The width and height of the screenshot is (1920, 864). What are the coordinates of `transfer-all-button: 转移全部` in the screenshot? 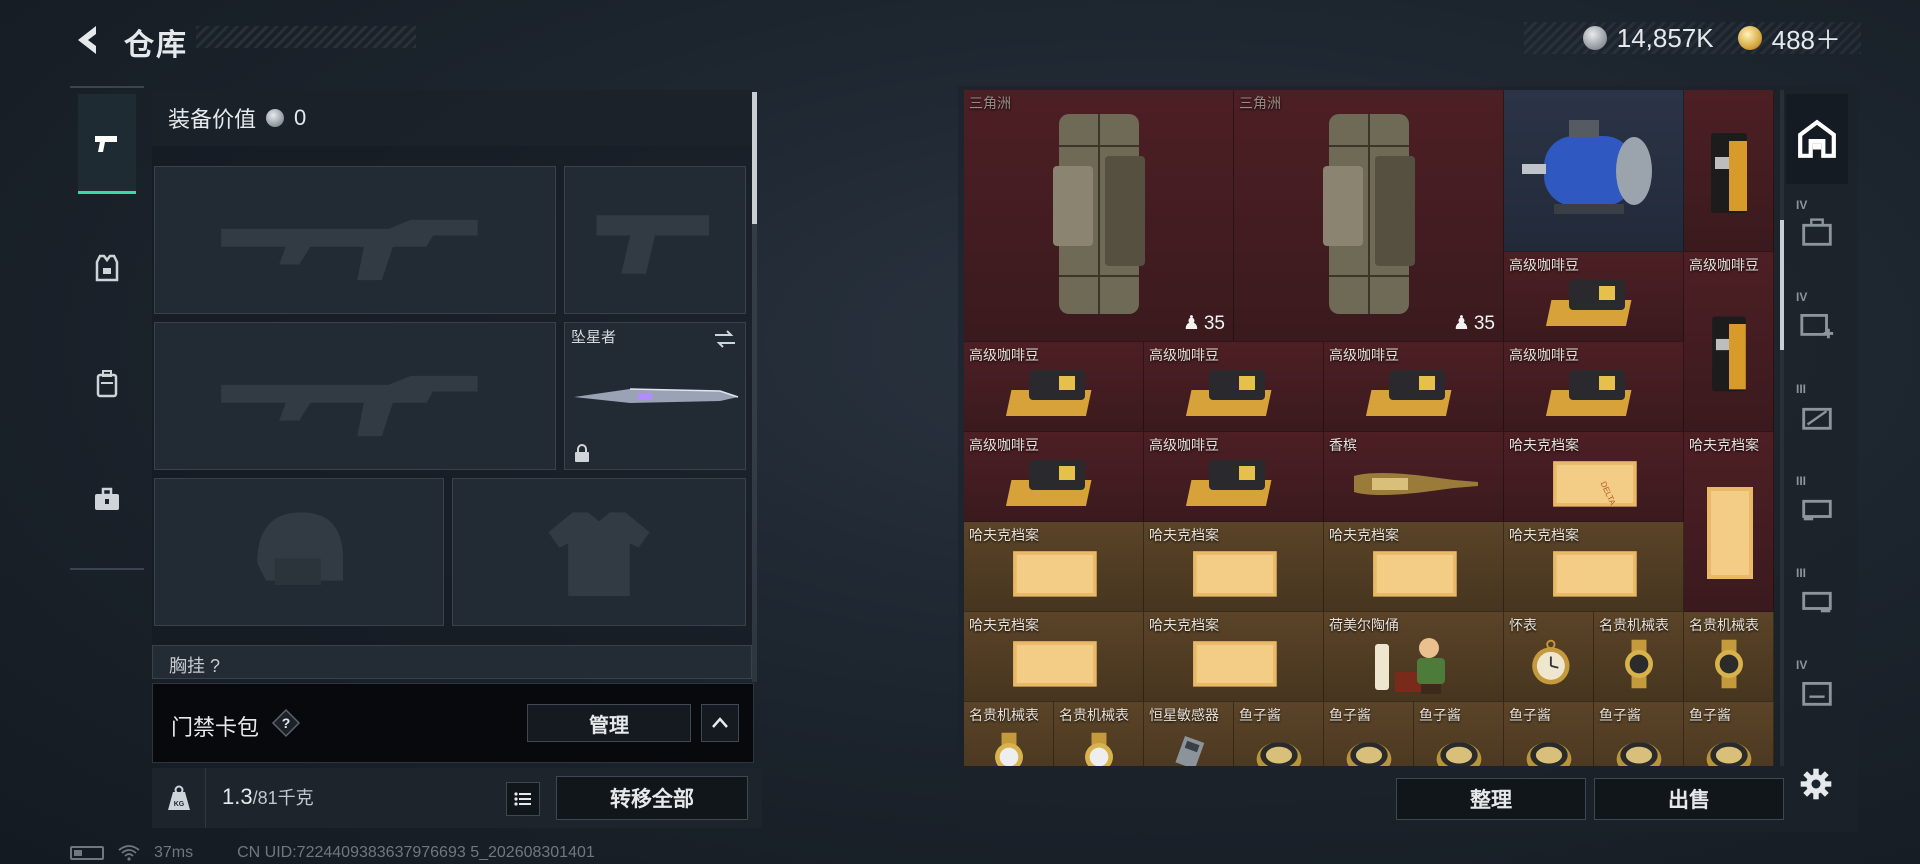 It's located at (652, 798).